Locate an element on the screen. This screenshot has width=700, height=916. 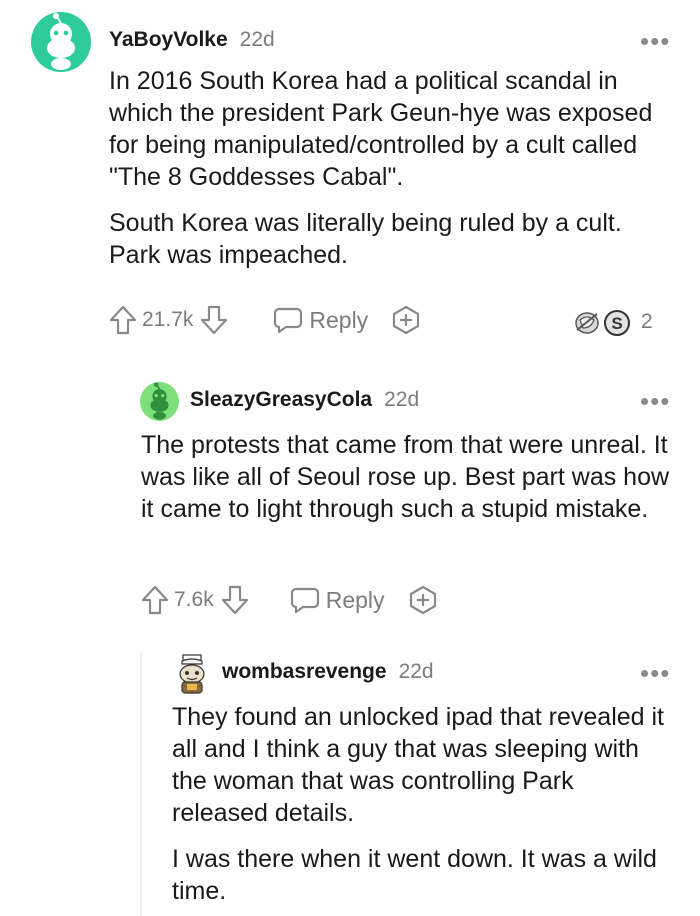
award-badges-icon: S is located at coordinates (602, 323).